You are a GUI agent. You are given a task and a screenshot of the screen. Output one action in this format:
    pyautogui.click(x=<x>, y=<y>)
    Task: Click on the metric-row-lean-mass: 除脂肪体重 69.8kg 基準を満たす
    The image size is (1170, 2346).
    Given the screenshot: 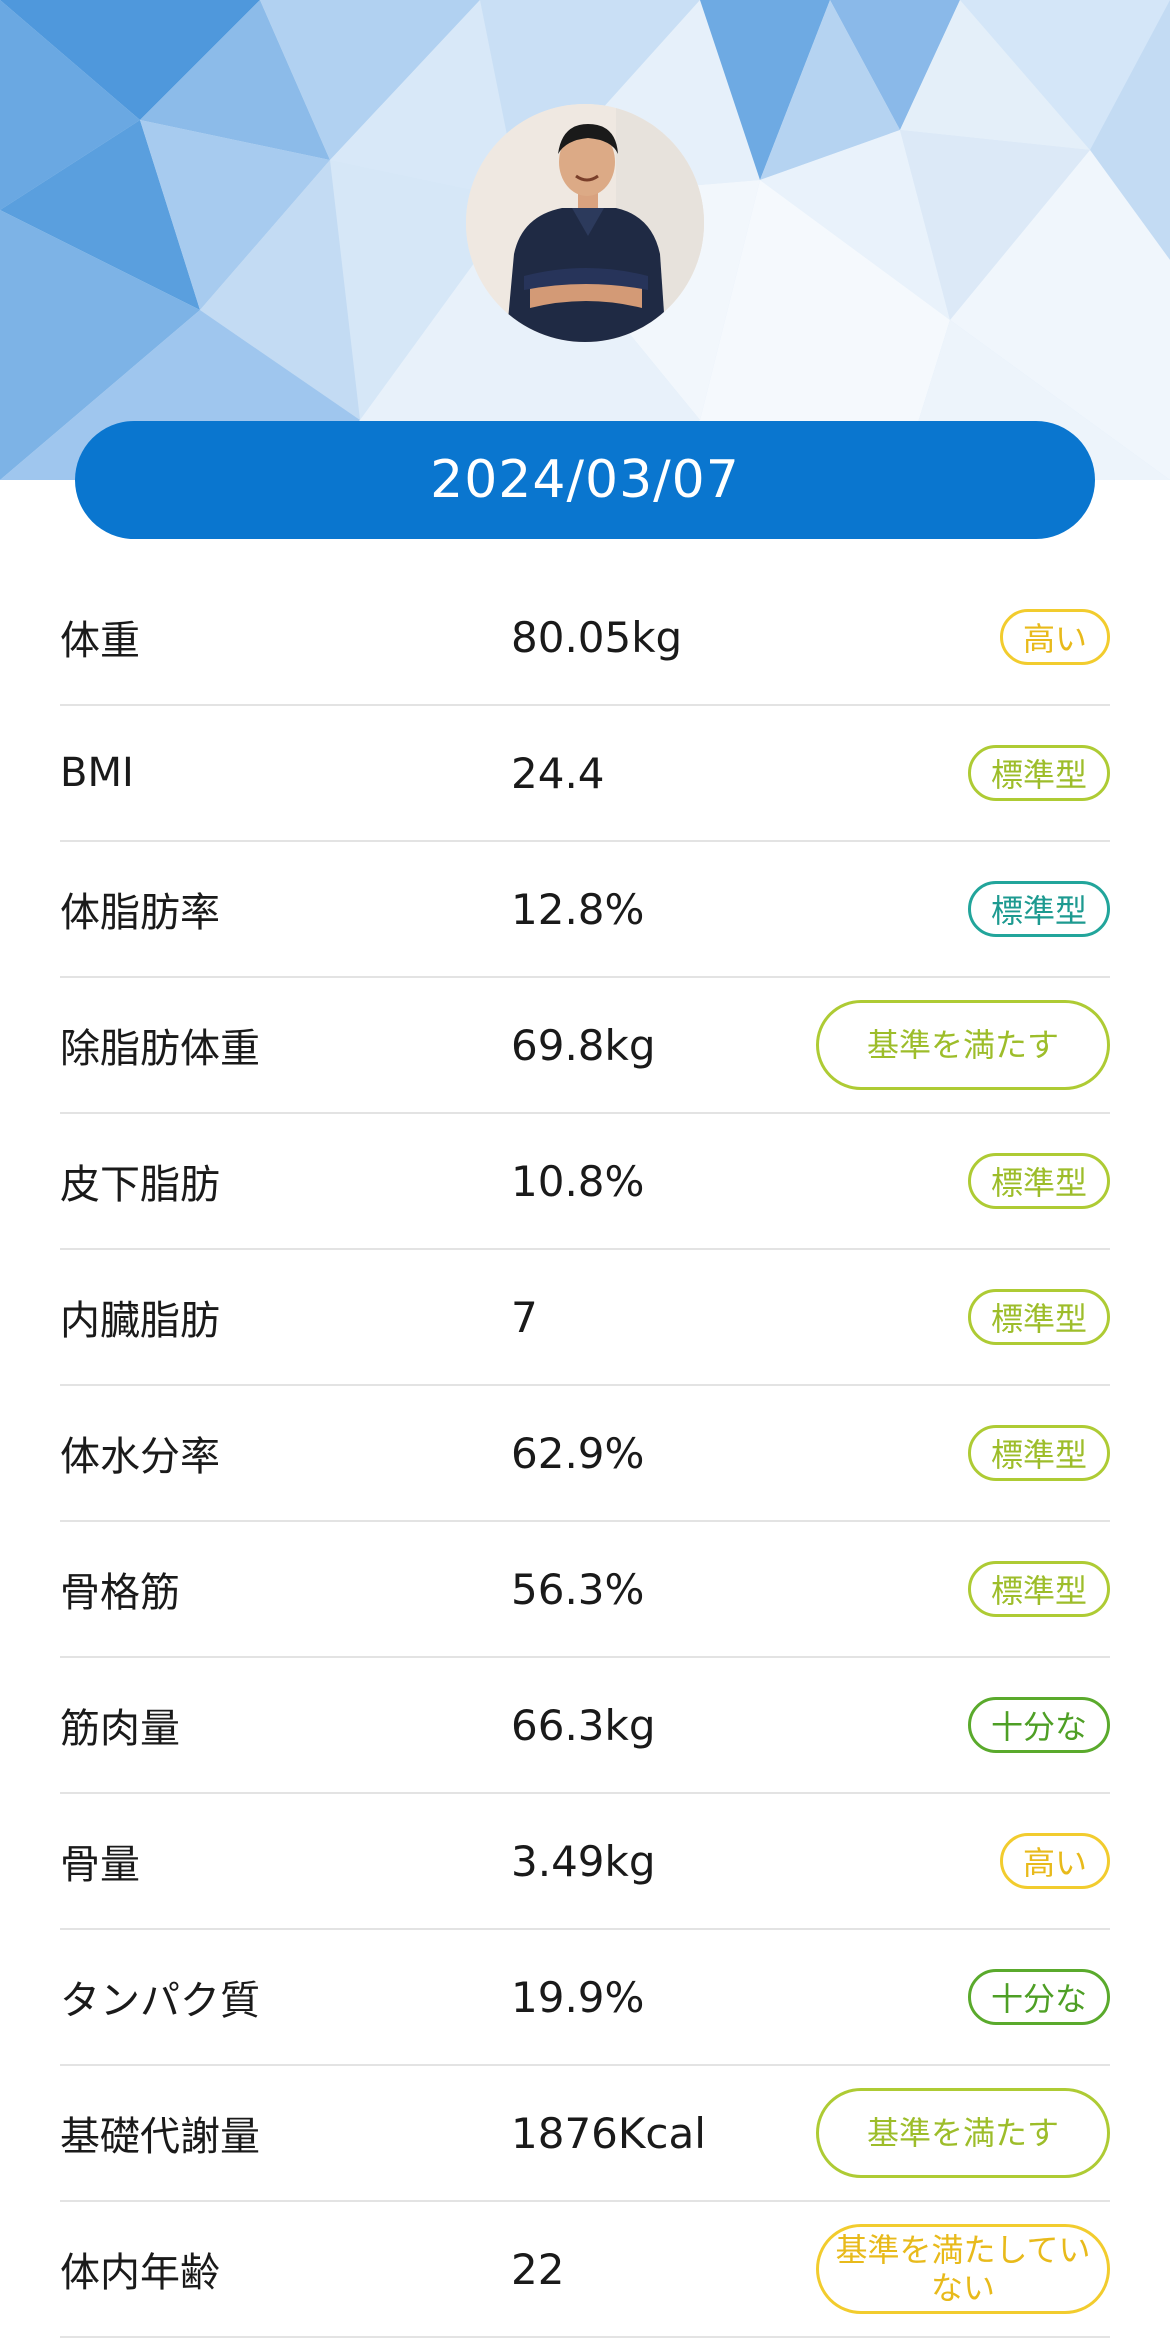 What is the action you would take?
    pyautogui.click(x=585, y=1046)
    